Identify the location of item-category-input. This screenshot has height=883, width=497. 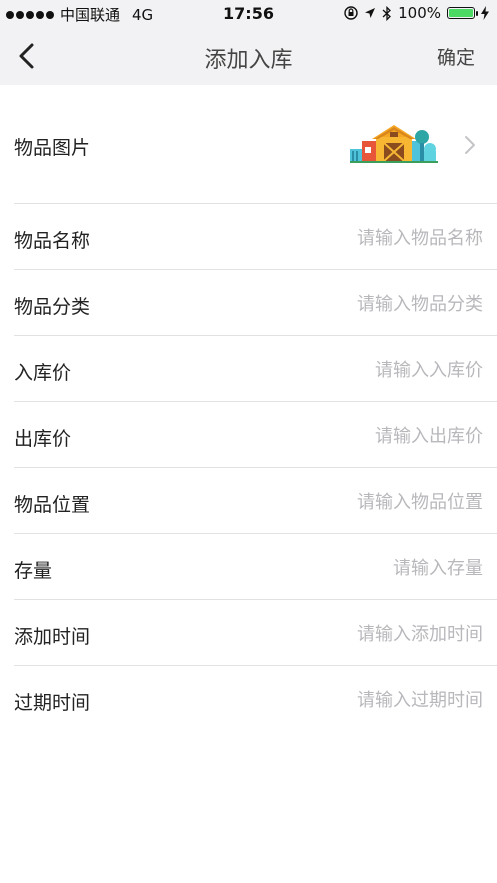
(353, 304).